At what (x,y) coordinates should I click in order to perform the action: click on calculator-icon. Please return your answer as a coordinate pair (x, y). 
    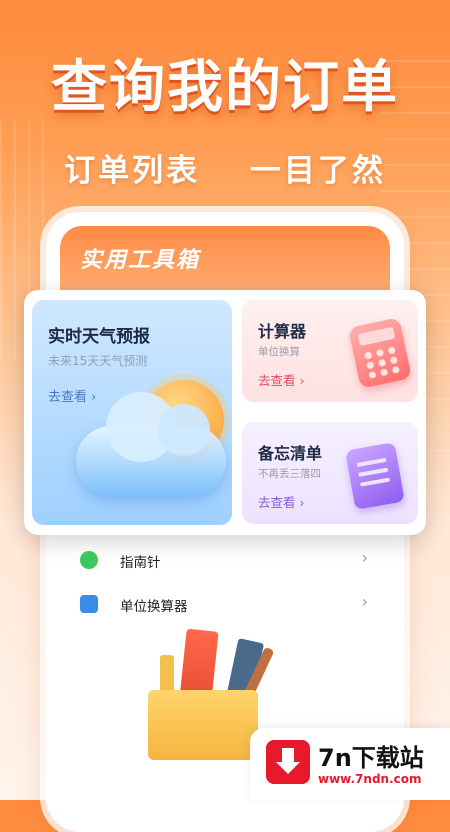
    Looking at the image, I should click on (380, 353).